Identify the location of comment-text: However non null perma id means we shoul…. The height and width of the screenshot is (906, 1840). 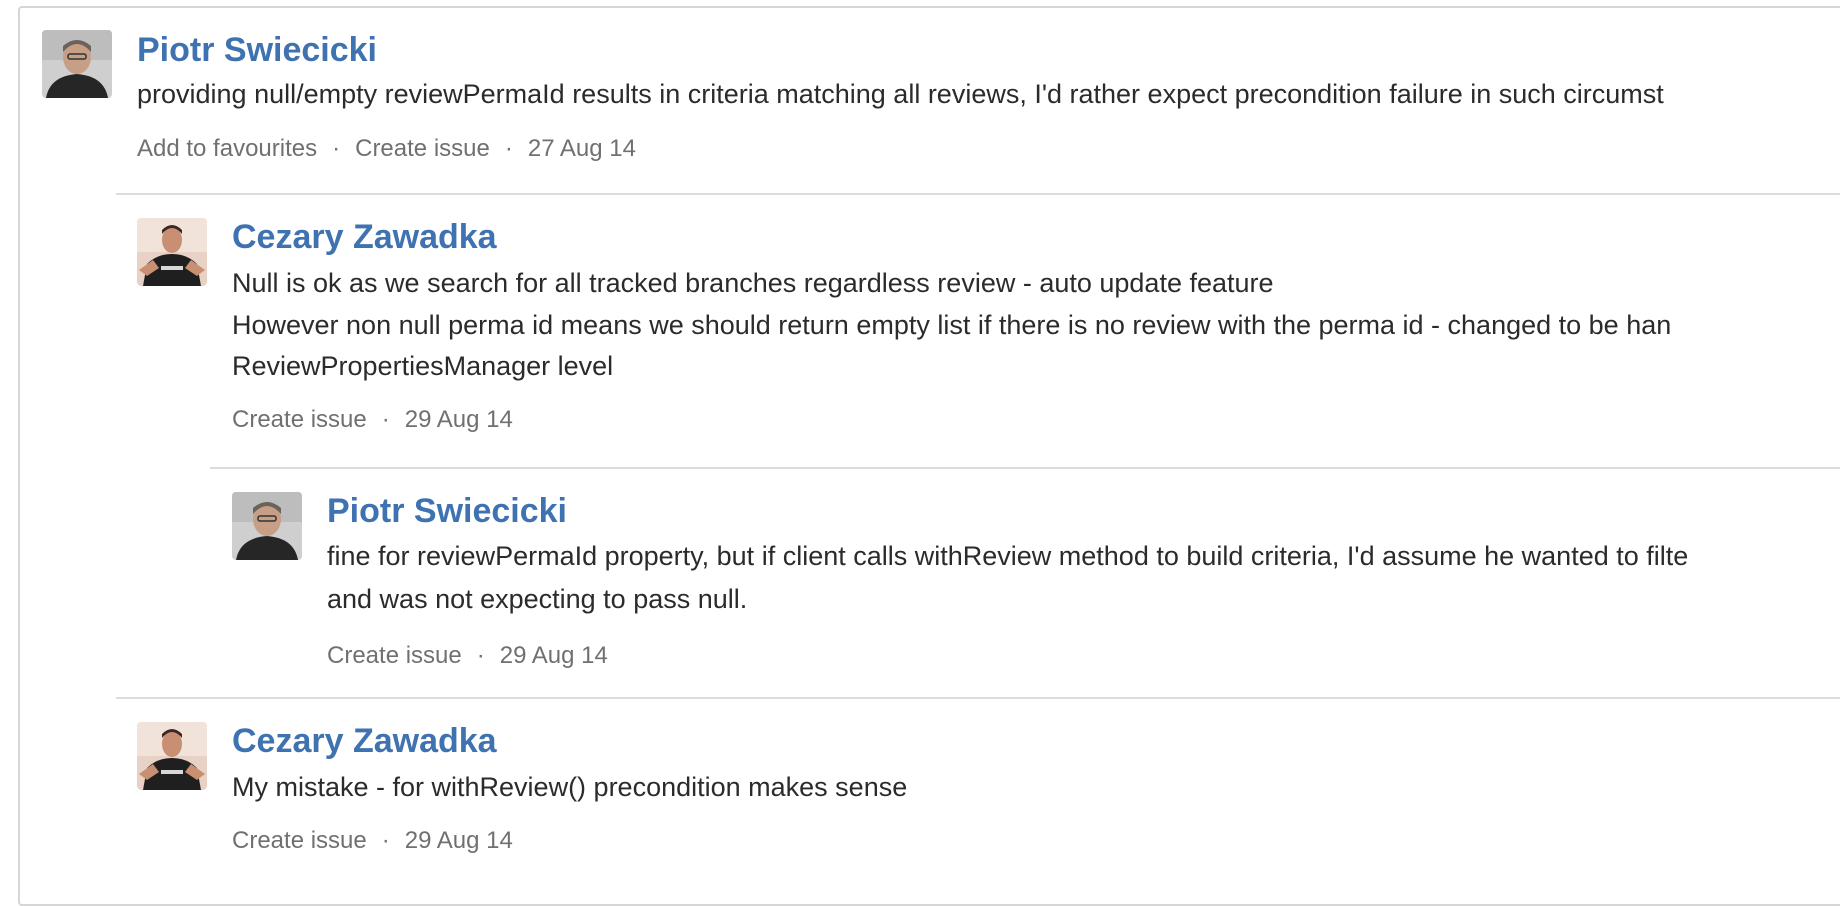
(952, 325).